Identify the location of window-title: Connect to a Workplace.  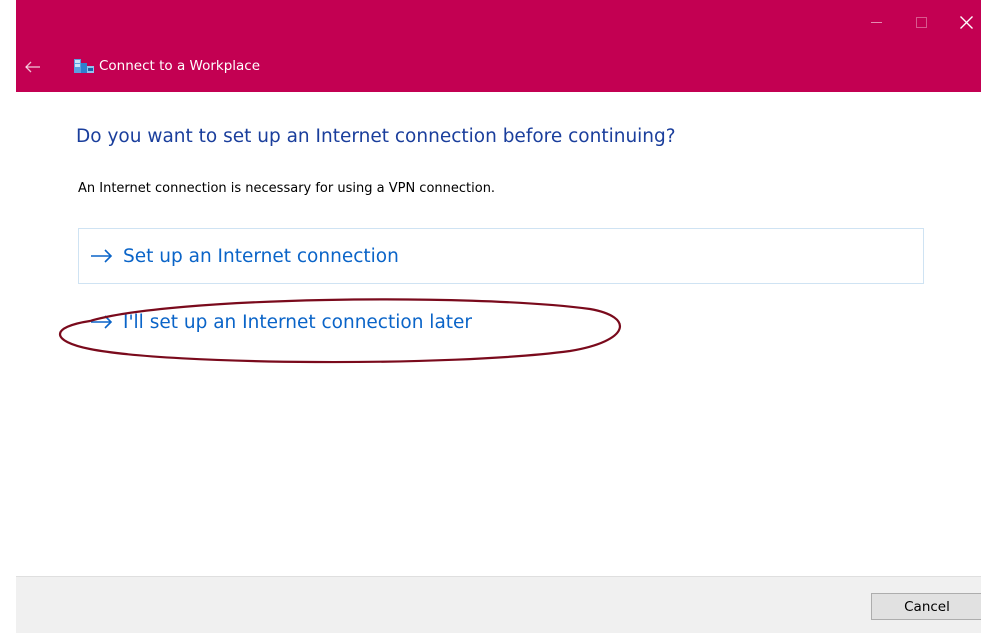
(180, 66).